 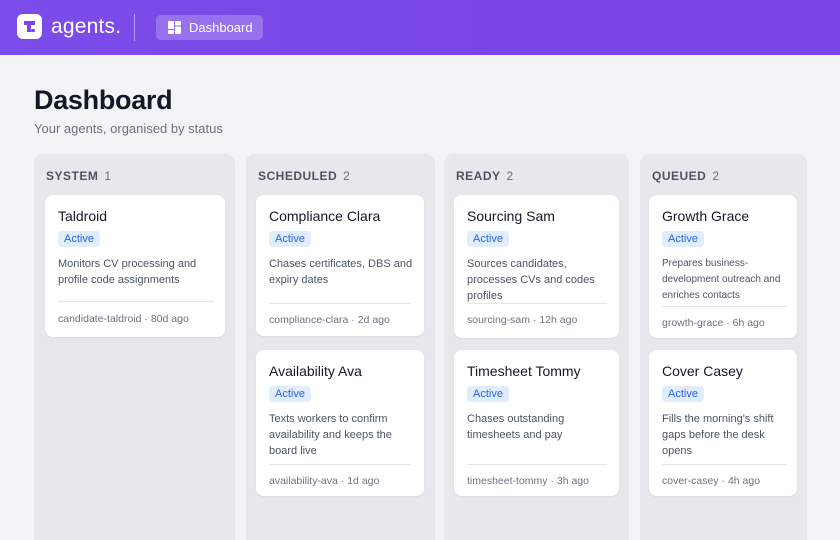 I want to click on page-subtitle: Your agents, organised by status, so click(x=128, y=128).